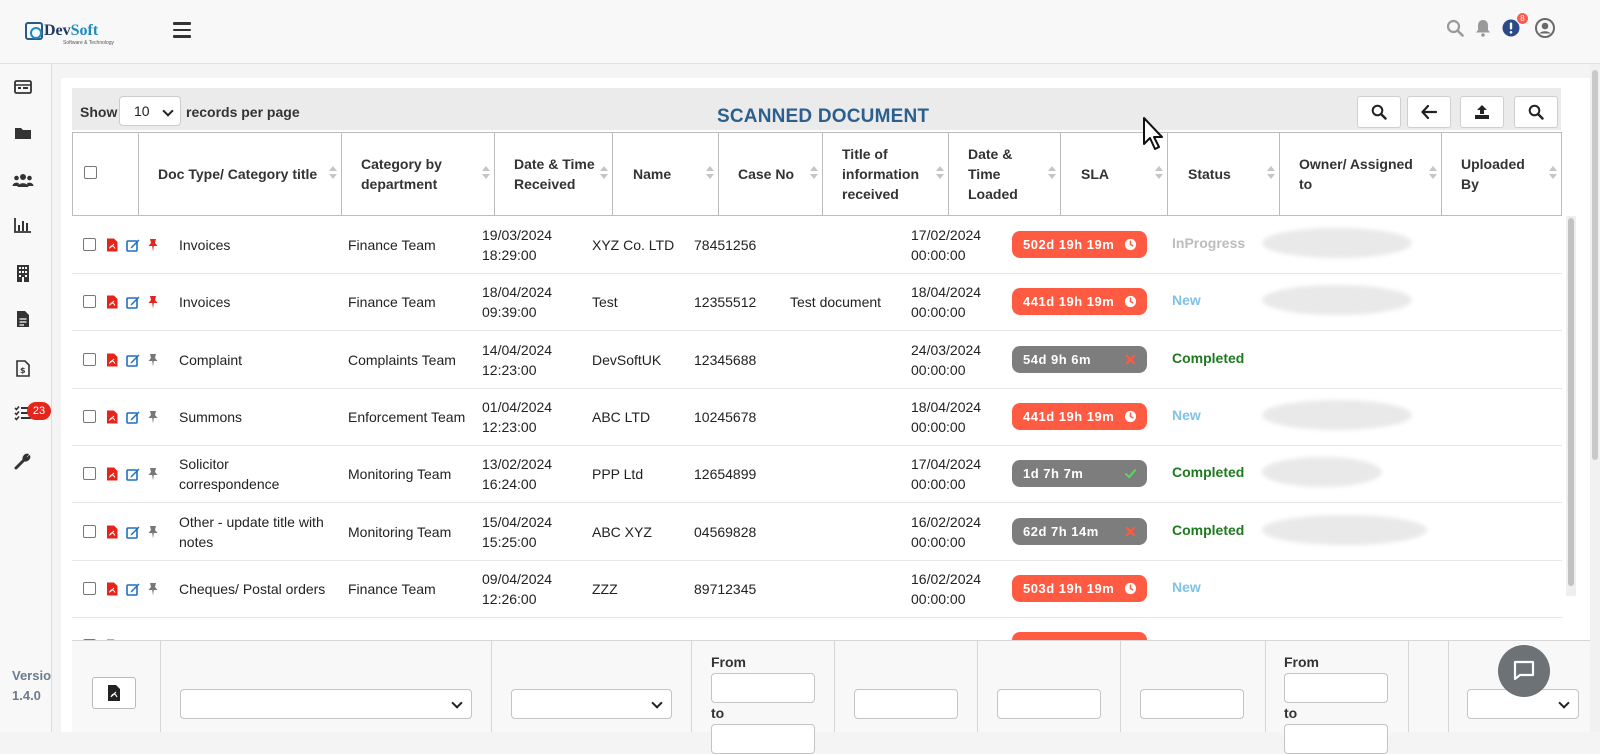 The width and height of the screenshot is (1600, 754). What do you see at coordinates (326, 704) in the screenshot?
I see `doc-type-filter-select` at bounding box center [326, 704].